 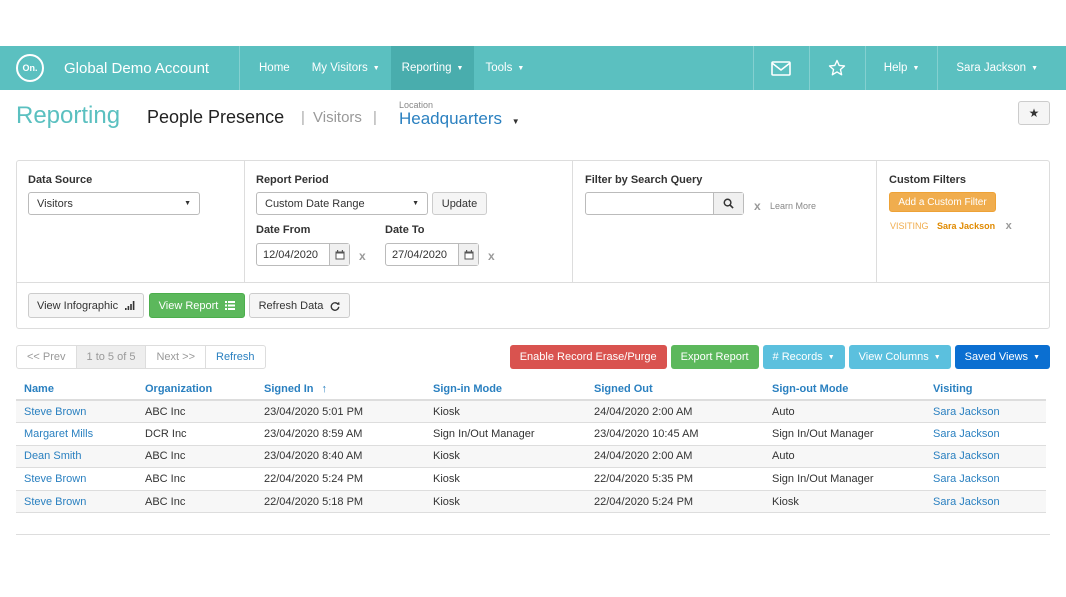 What do you see at coordinates (451, 118) in the screenshot?
I see `location-value: Headquarters` at bounding box center [451, 118].